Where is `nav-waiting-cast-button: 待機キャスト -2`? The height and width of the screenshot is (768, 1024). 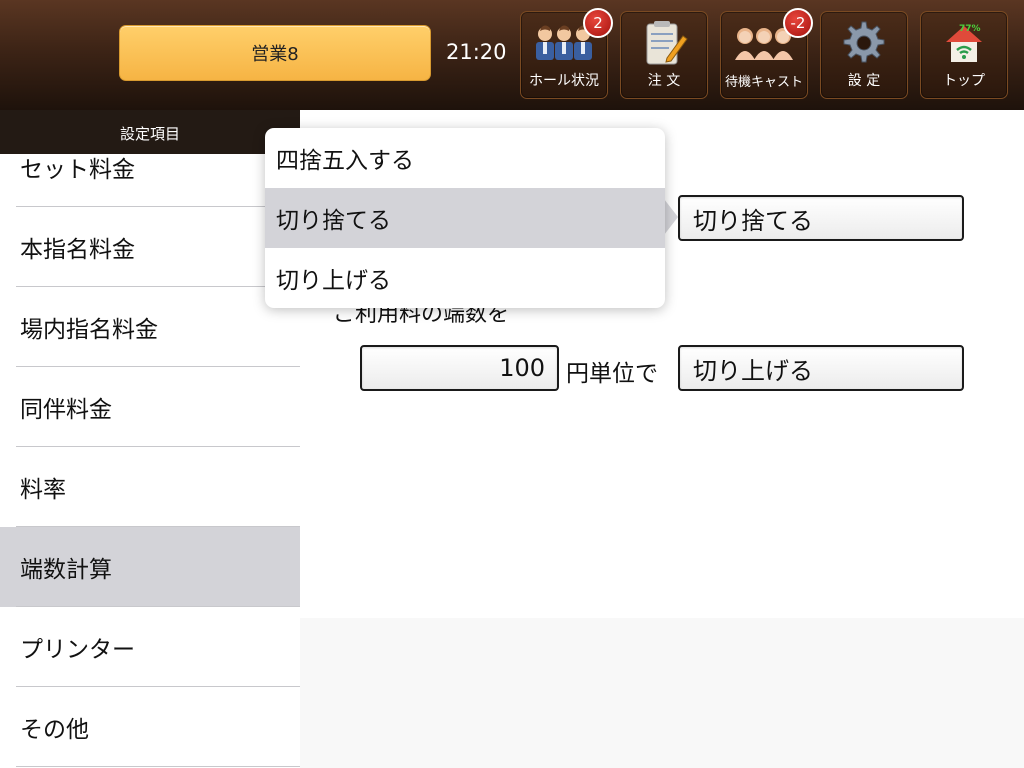 nav-waiting-cast-button: 待機キャスト -2 is located at coordinates (766, 53).